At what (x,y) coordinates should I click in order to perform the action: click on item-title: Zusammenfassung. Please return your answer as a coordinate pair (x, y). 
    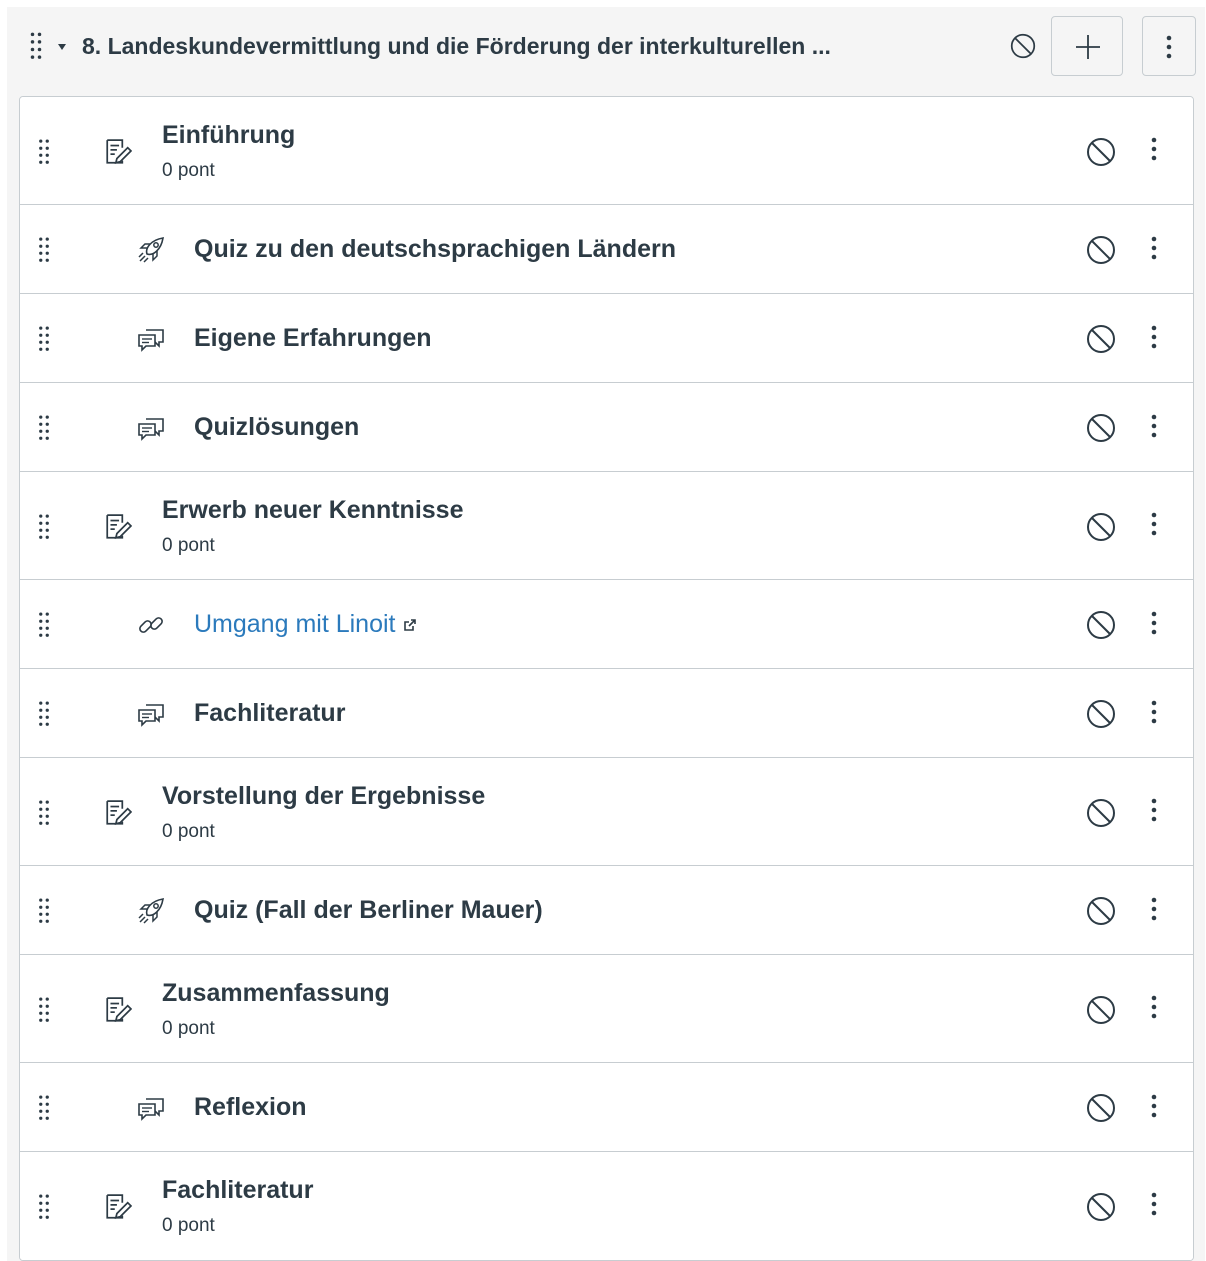
    Looking at the image, I should click on (276, 993).